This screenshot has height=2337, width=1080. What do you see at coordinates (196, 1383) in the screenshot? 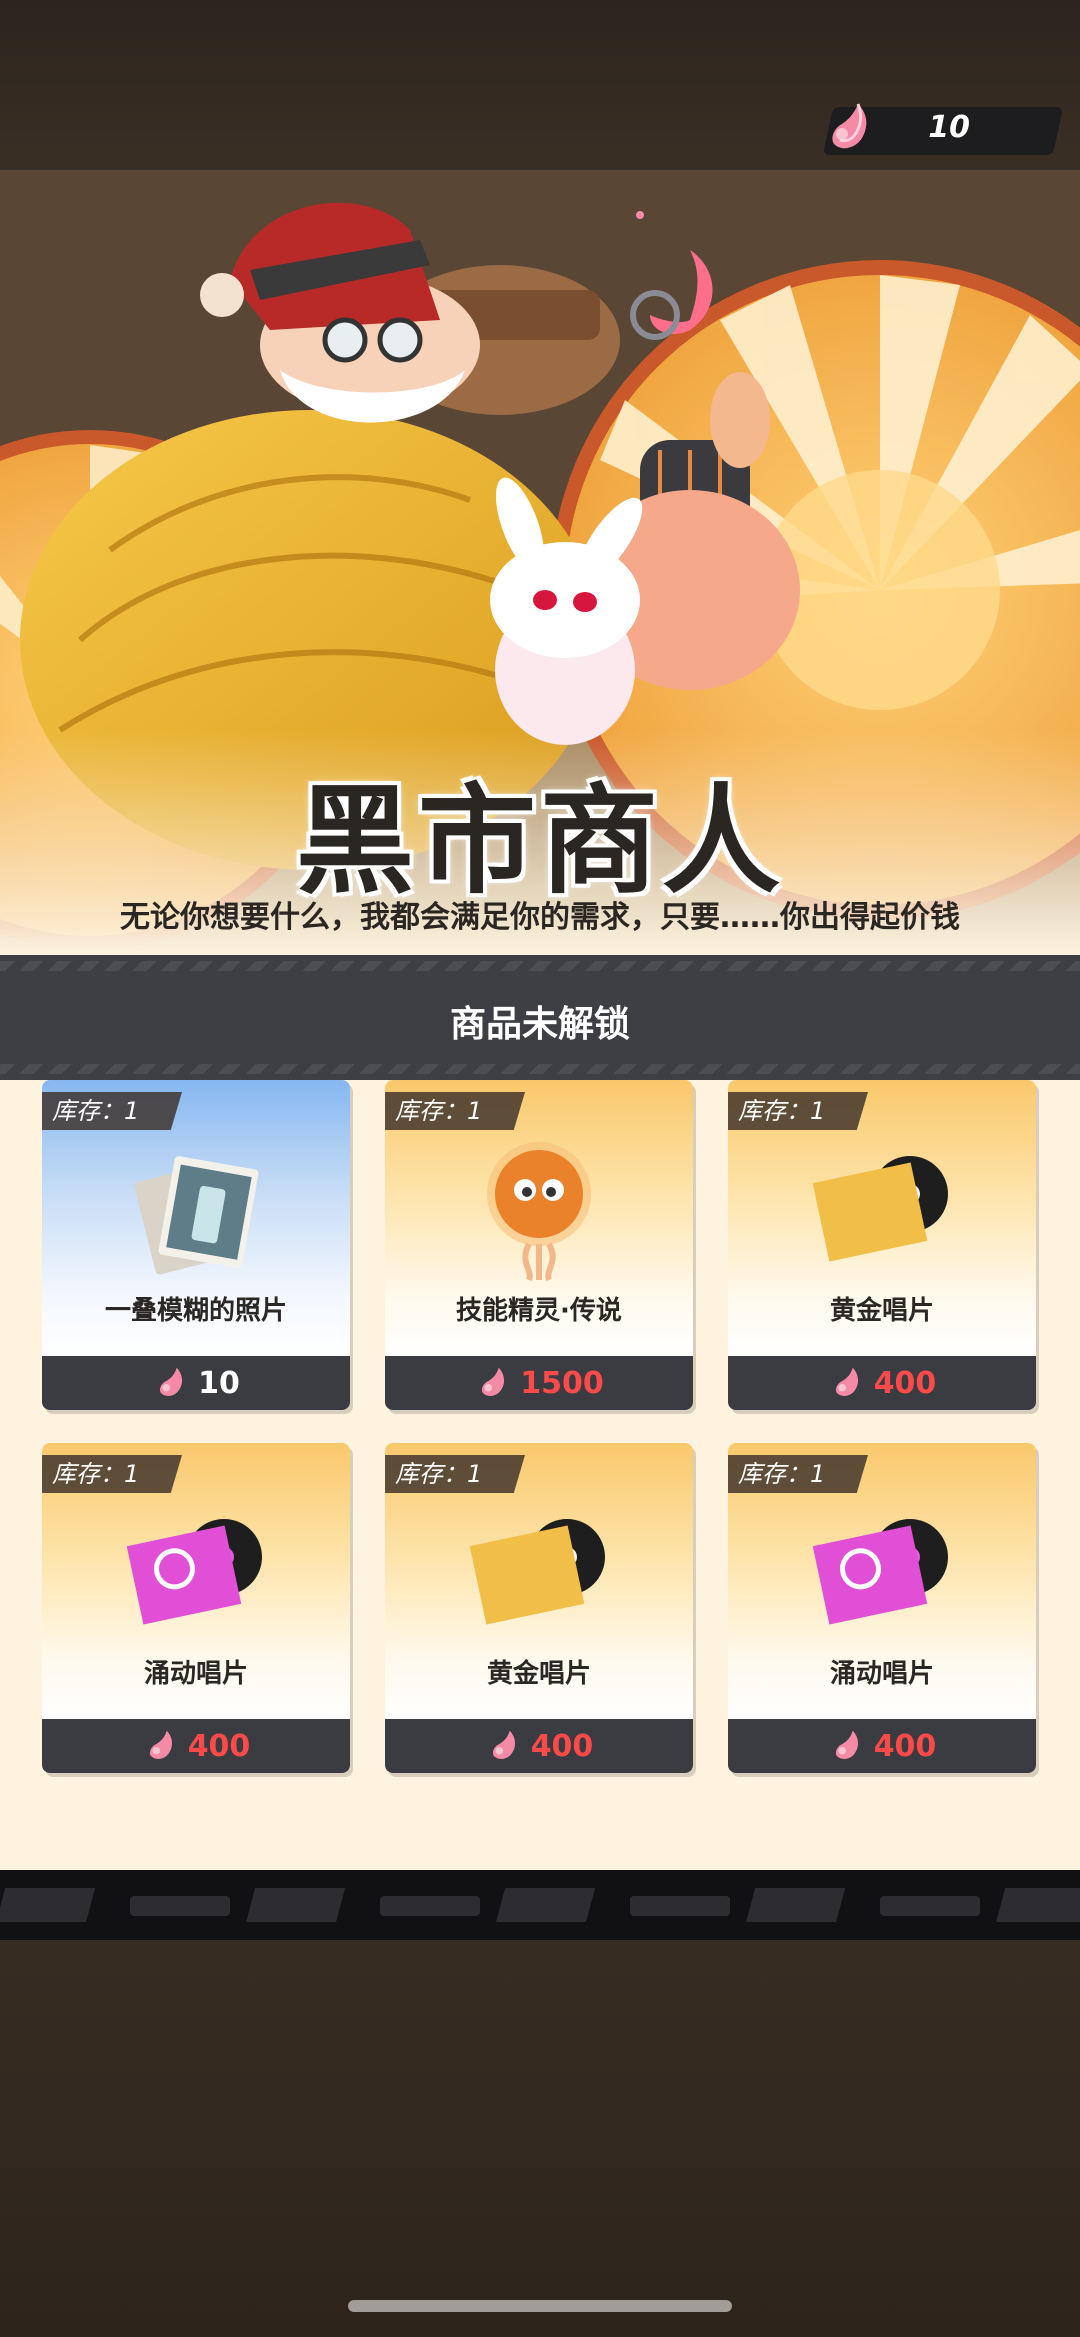
I see `buy-button: 10` at bounding box center [196, 1383].